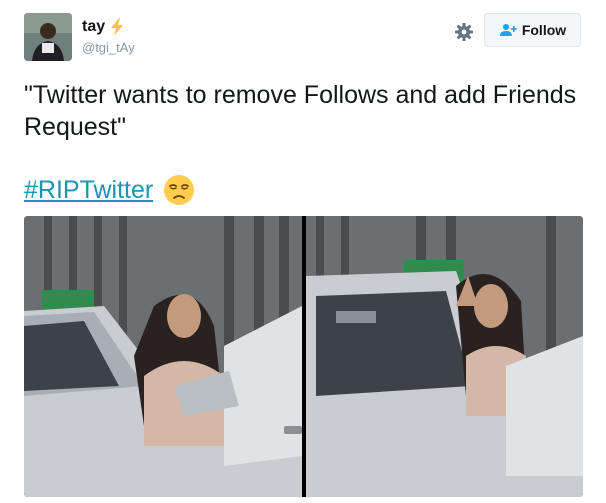 Image resolution: width=606 pixels, height=503 pixels. Describe the element at coordinates (88, 190) in the screenshot. I see `hashtag-link: #RIPTwitter` at that location.